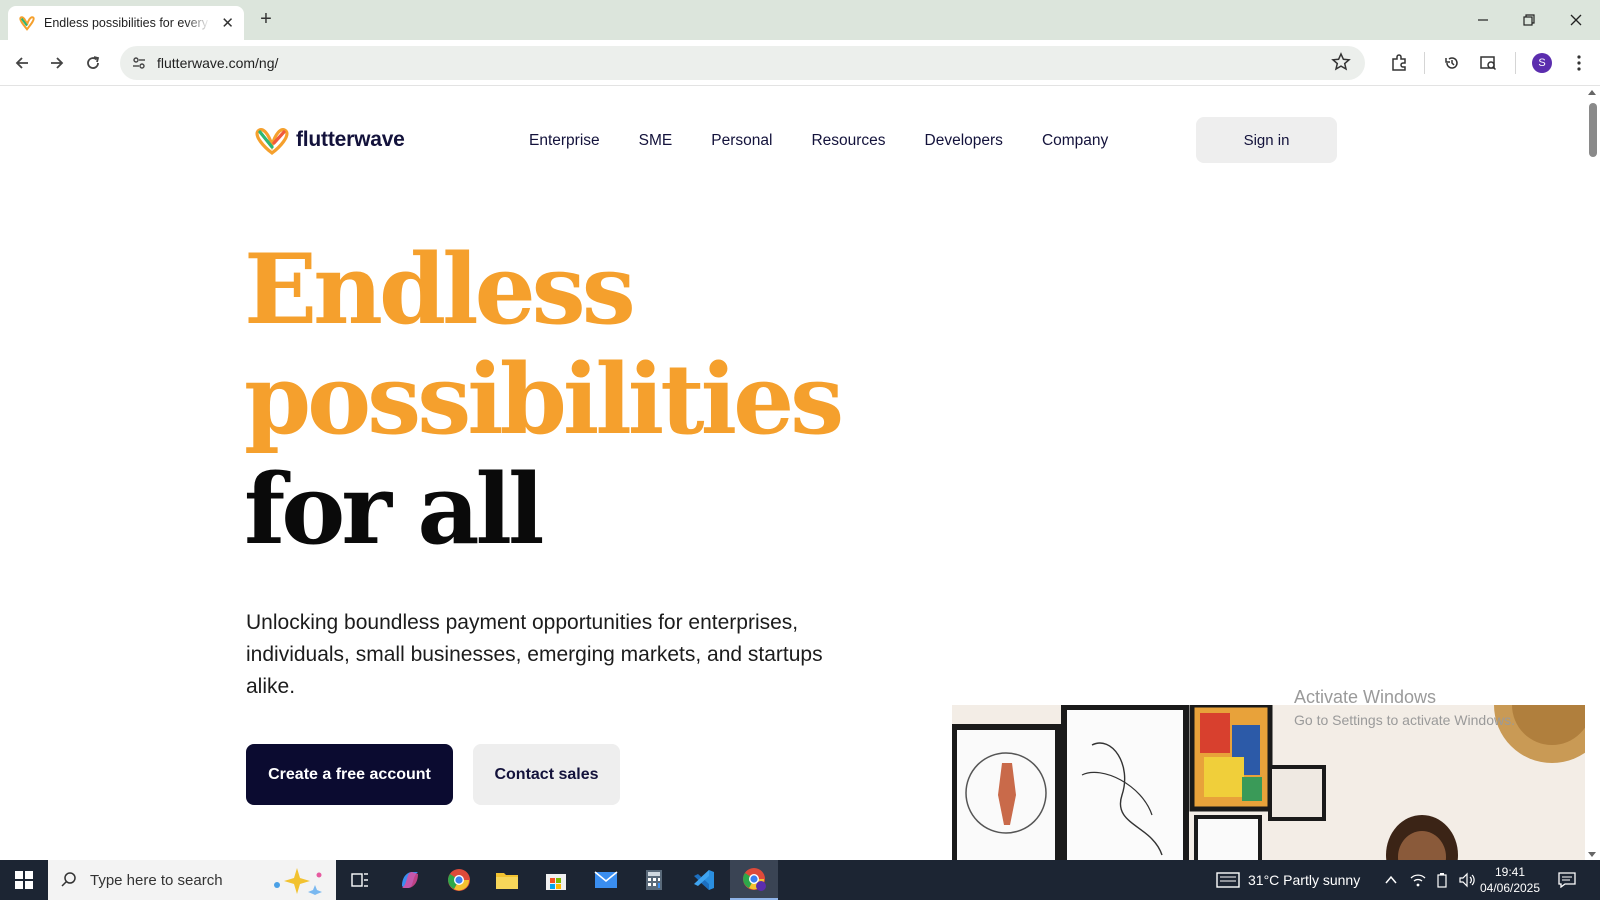 This screenshot has height=900, width=1600. I want to click on logo-wordmark: flutterwave, so click(350, 139).